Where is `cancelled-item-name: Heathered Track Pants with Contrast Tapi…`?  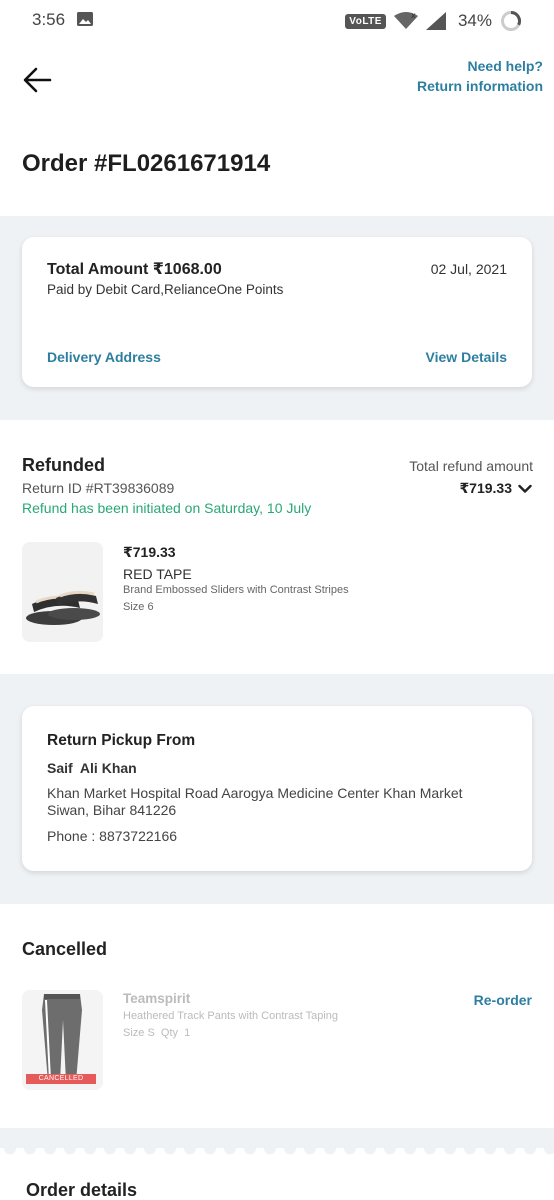 cancelled-item-name: Heathered Track Pants with Contrast Tapi… is located at coordinates (231, 1016).